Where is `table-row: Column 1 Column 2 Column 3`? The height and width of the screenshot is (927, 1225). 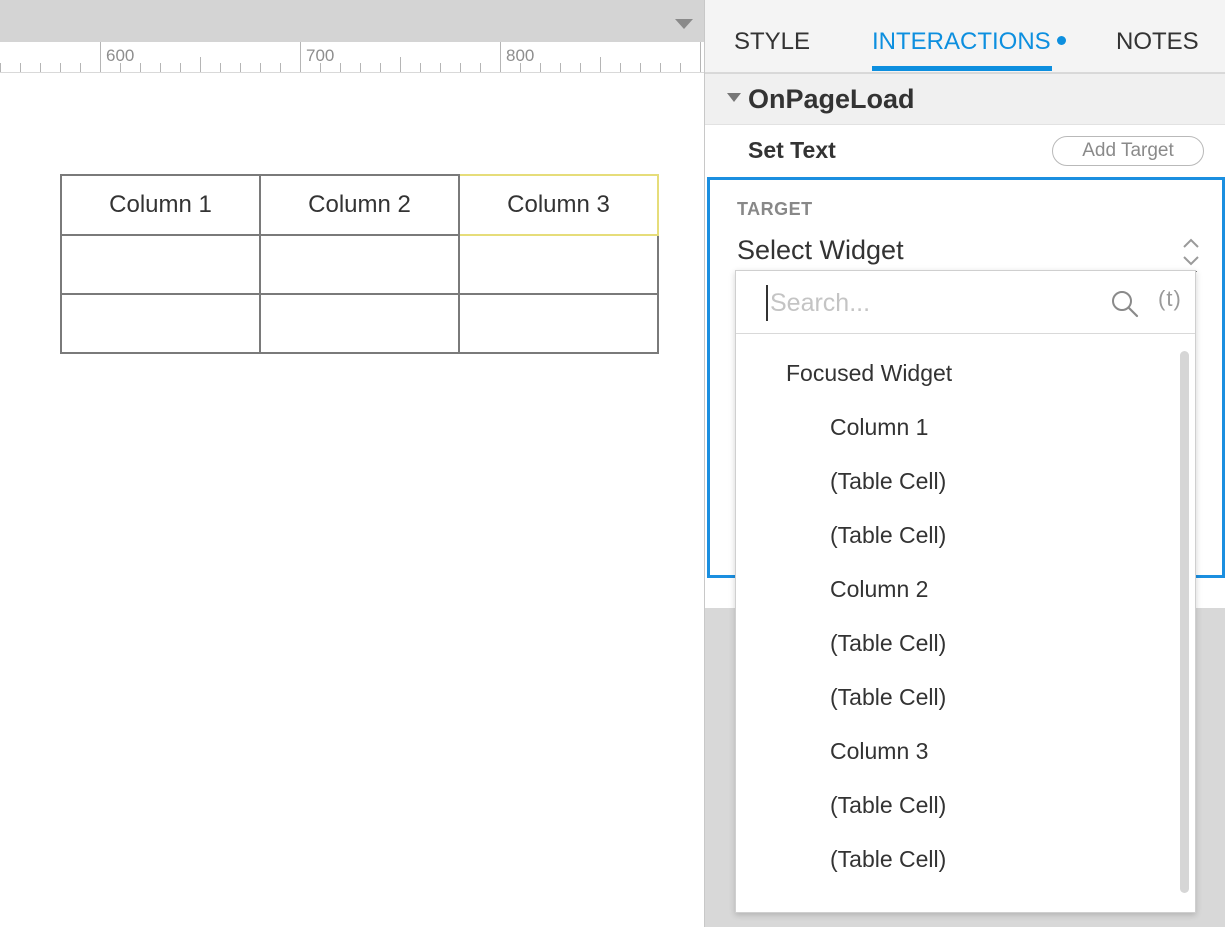 table-row: Column 1 Column 2 Column 3 is located at coordinates (359, 205).